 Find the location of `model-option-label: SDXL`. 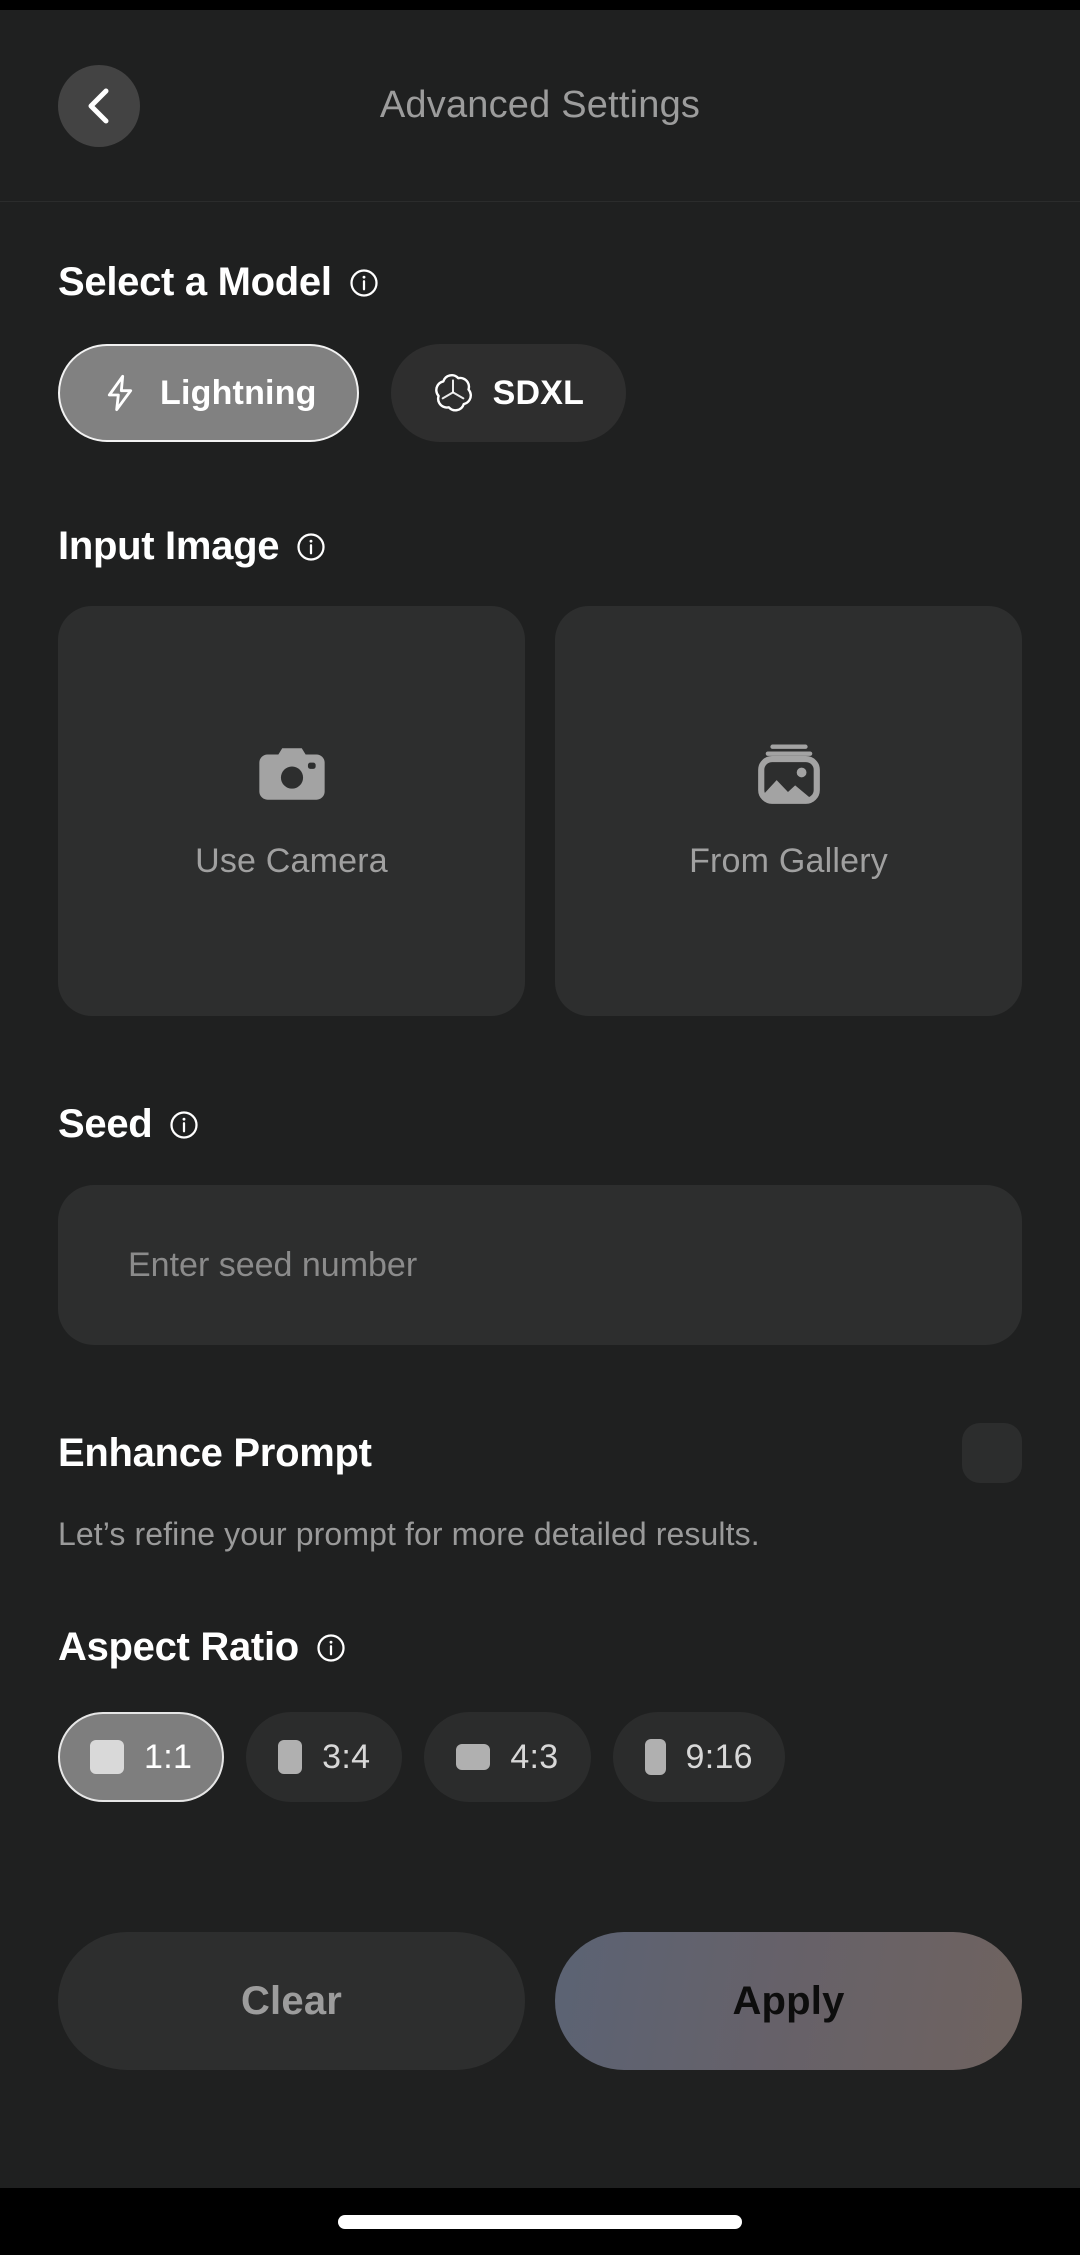

model-option-label: SDXL is located at coordinates (538, 392).